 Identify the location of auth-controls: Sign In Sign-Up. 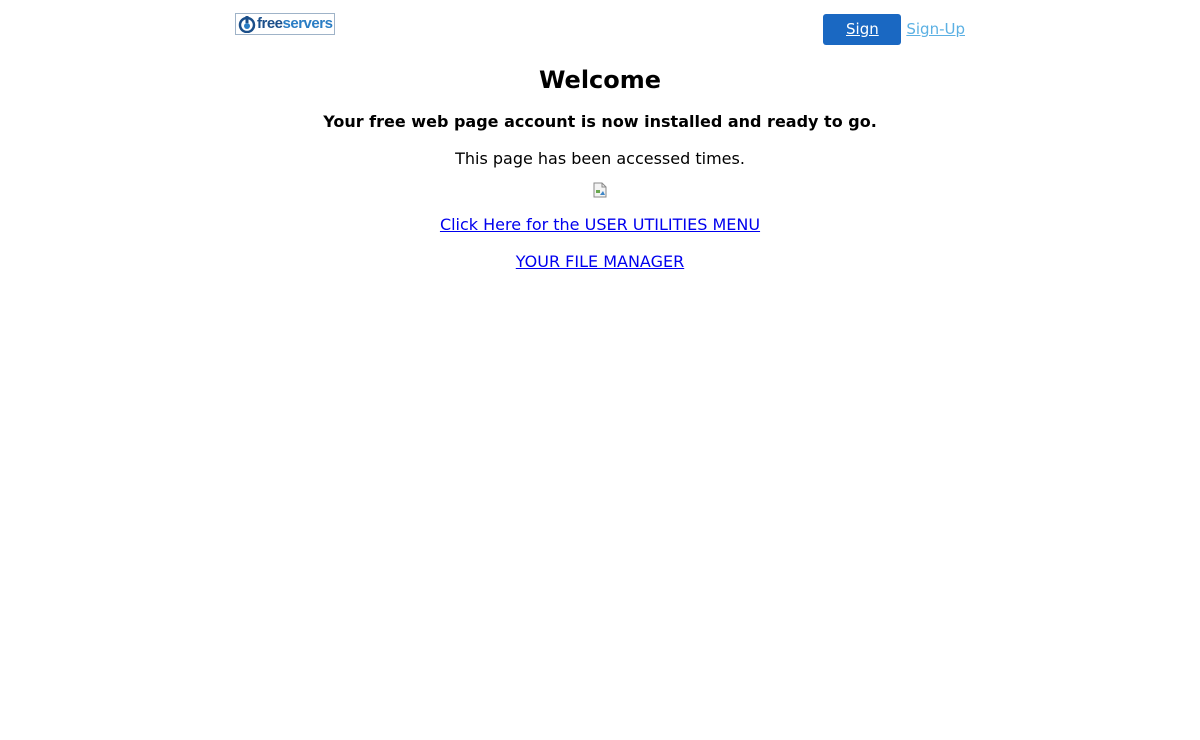
(894, 41).